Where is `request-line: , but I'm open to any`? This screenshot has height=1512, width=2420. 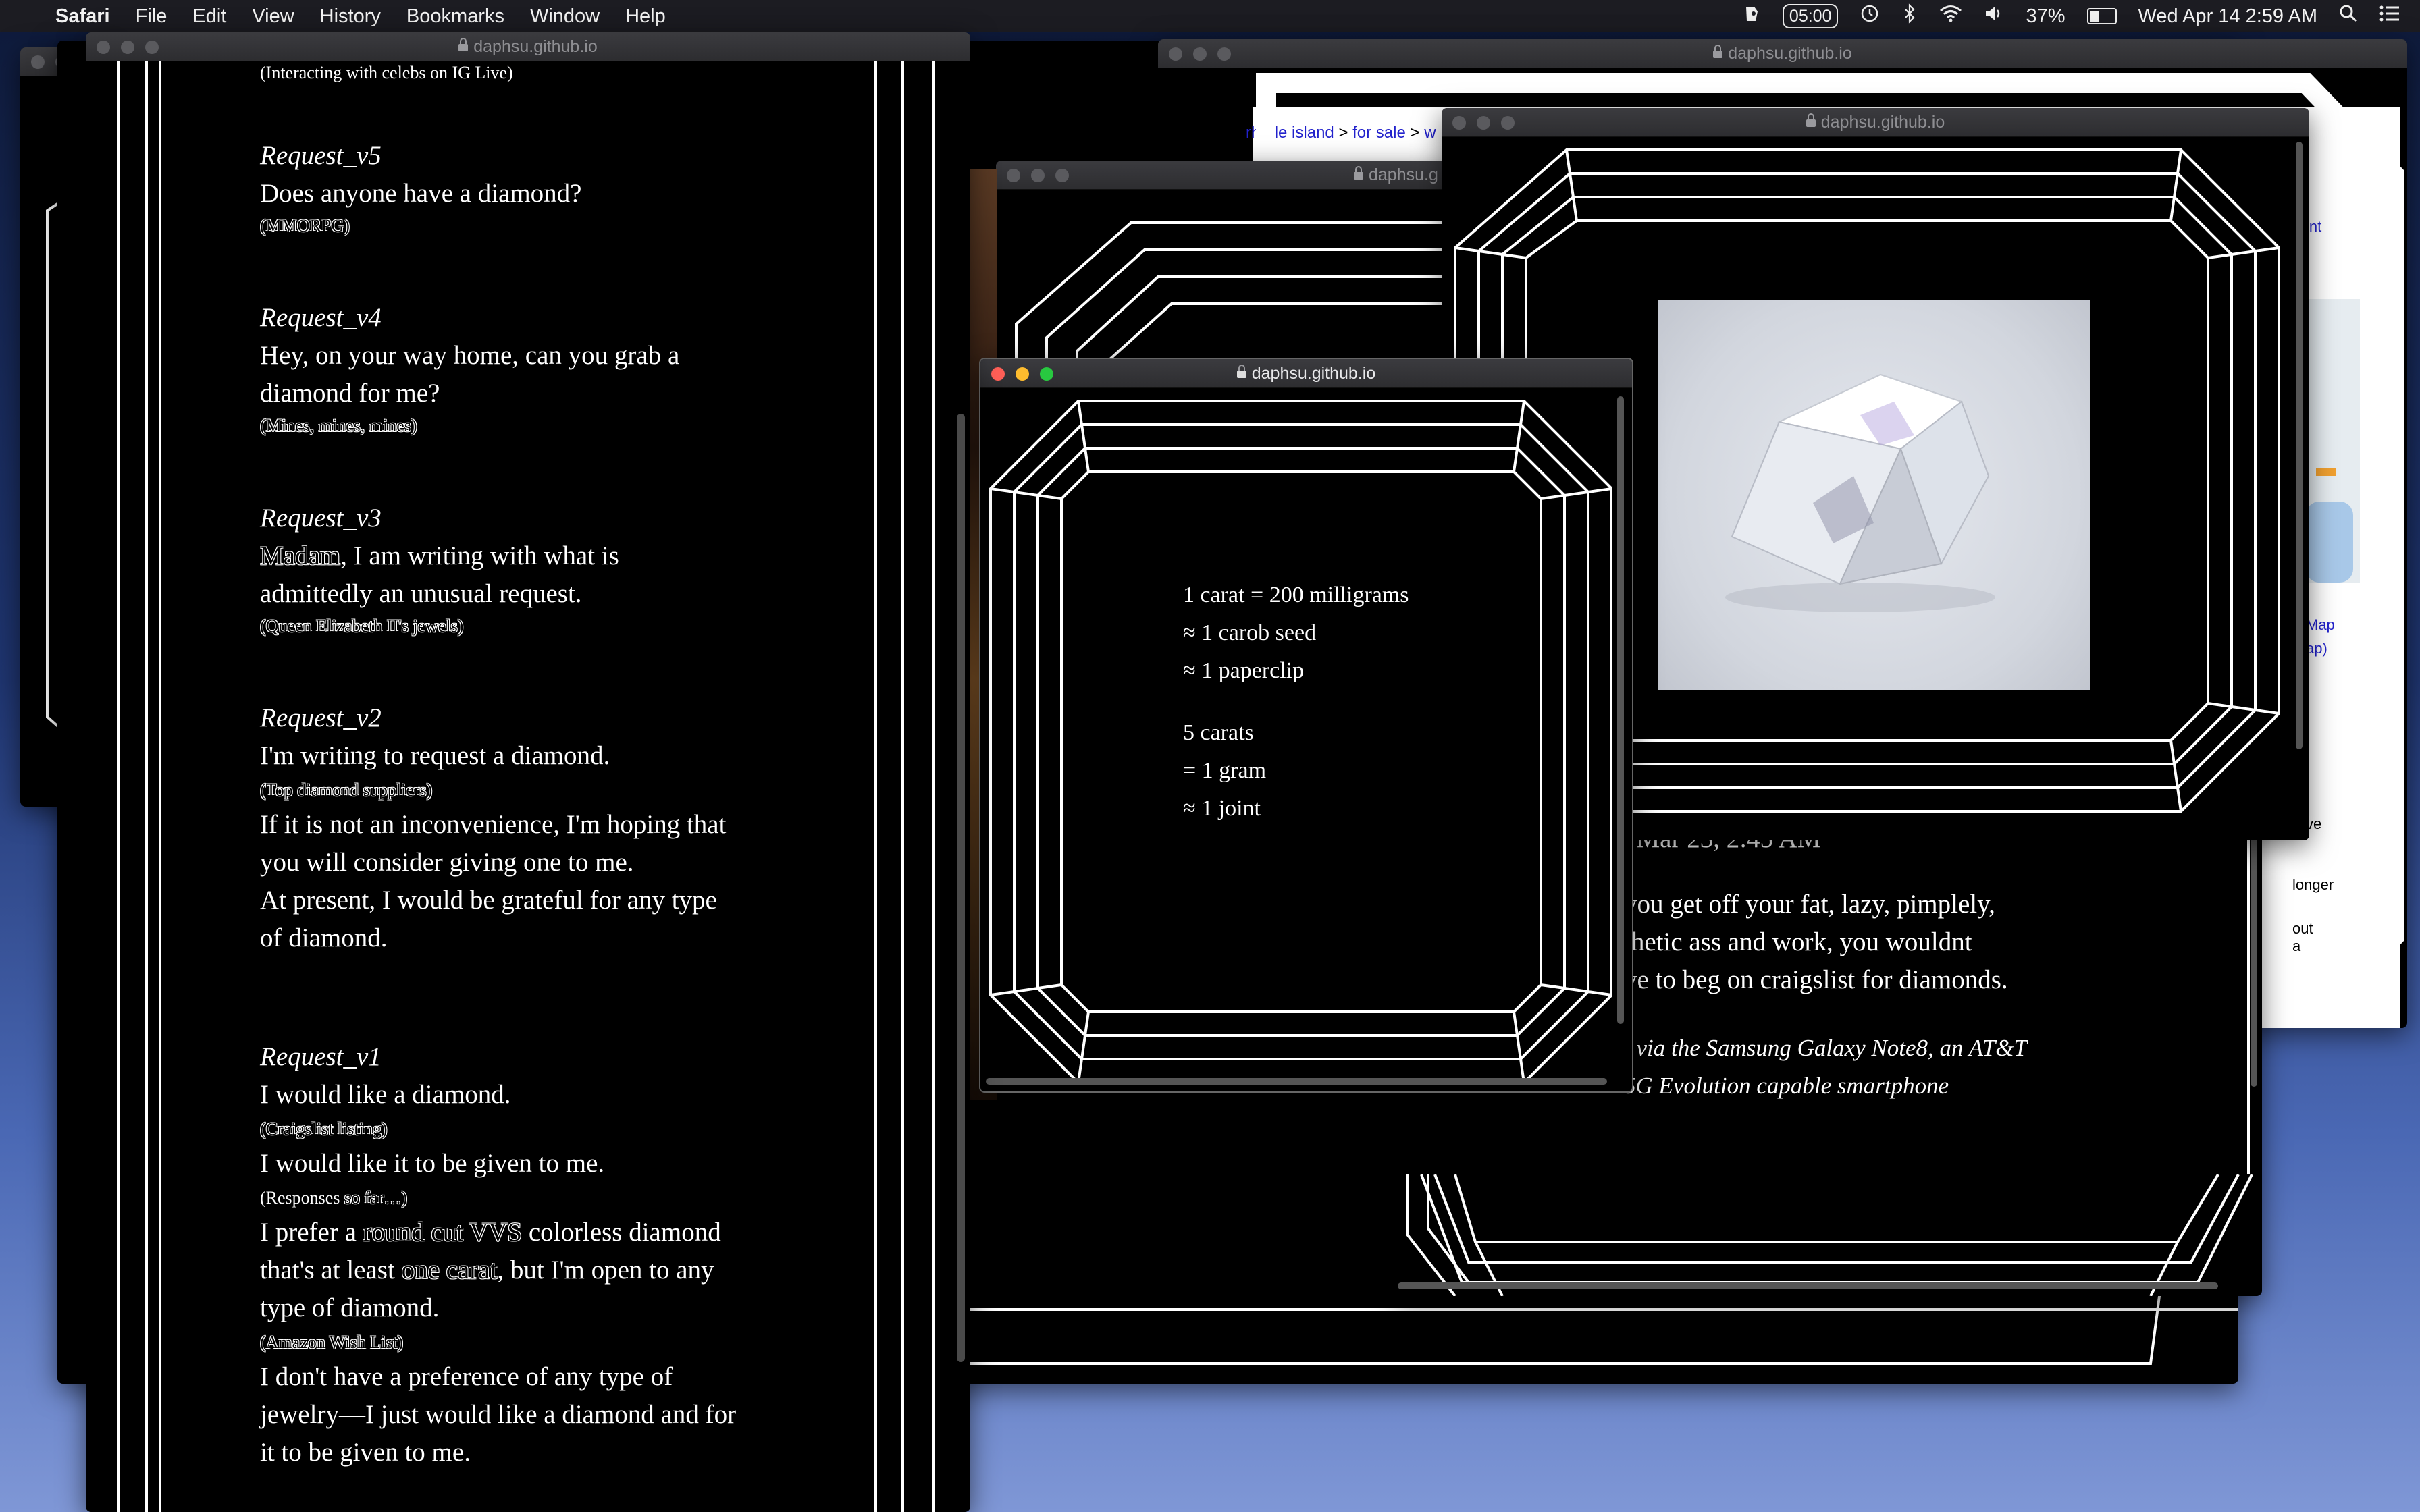
request-line: , but I'm open to any is located at coordinates (605, 1270).